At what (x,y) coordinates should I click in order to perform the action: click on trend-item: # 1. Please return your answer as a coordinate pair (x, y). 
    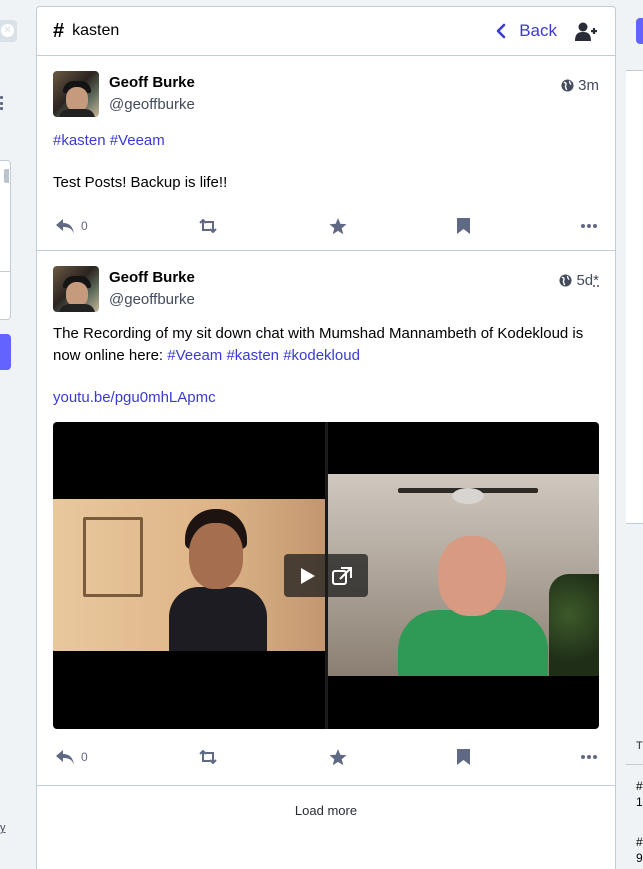
    Looking at the image, I should click on (639, 794).